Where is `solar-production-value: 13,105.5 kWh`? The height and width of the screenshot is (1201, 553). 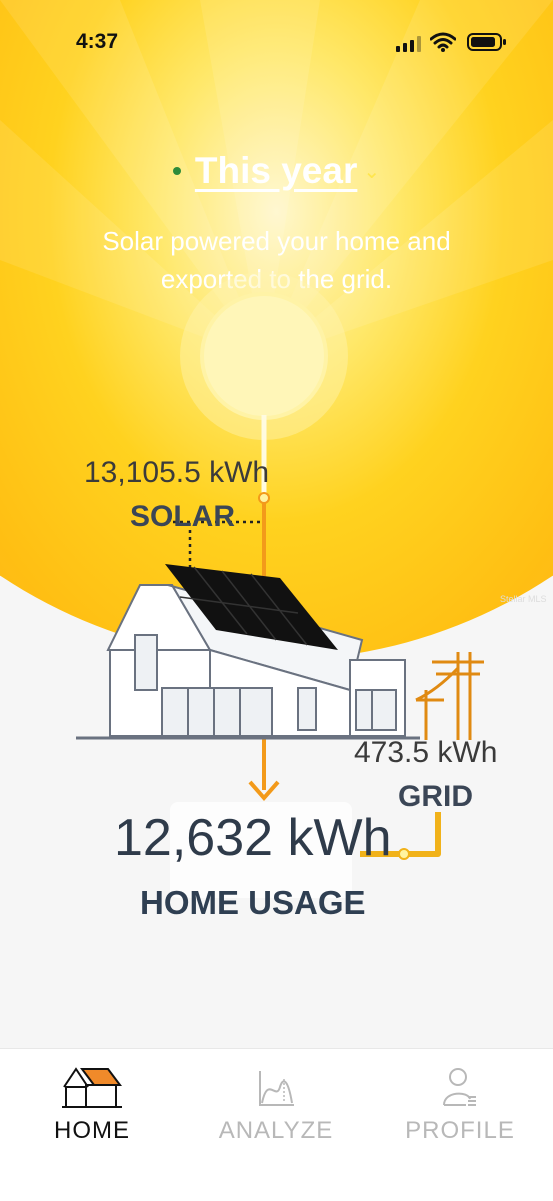
solar-production-value: 13,105.5 kWh is located at coordinates (177, 472).